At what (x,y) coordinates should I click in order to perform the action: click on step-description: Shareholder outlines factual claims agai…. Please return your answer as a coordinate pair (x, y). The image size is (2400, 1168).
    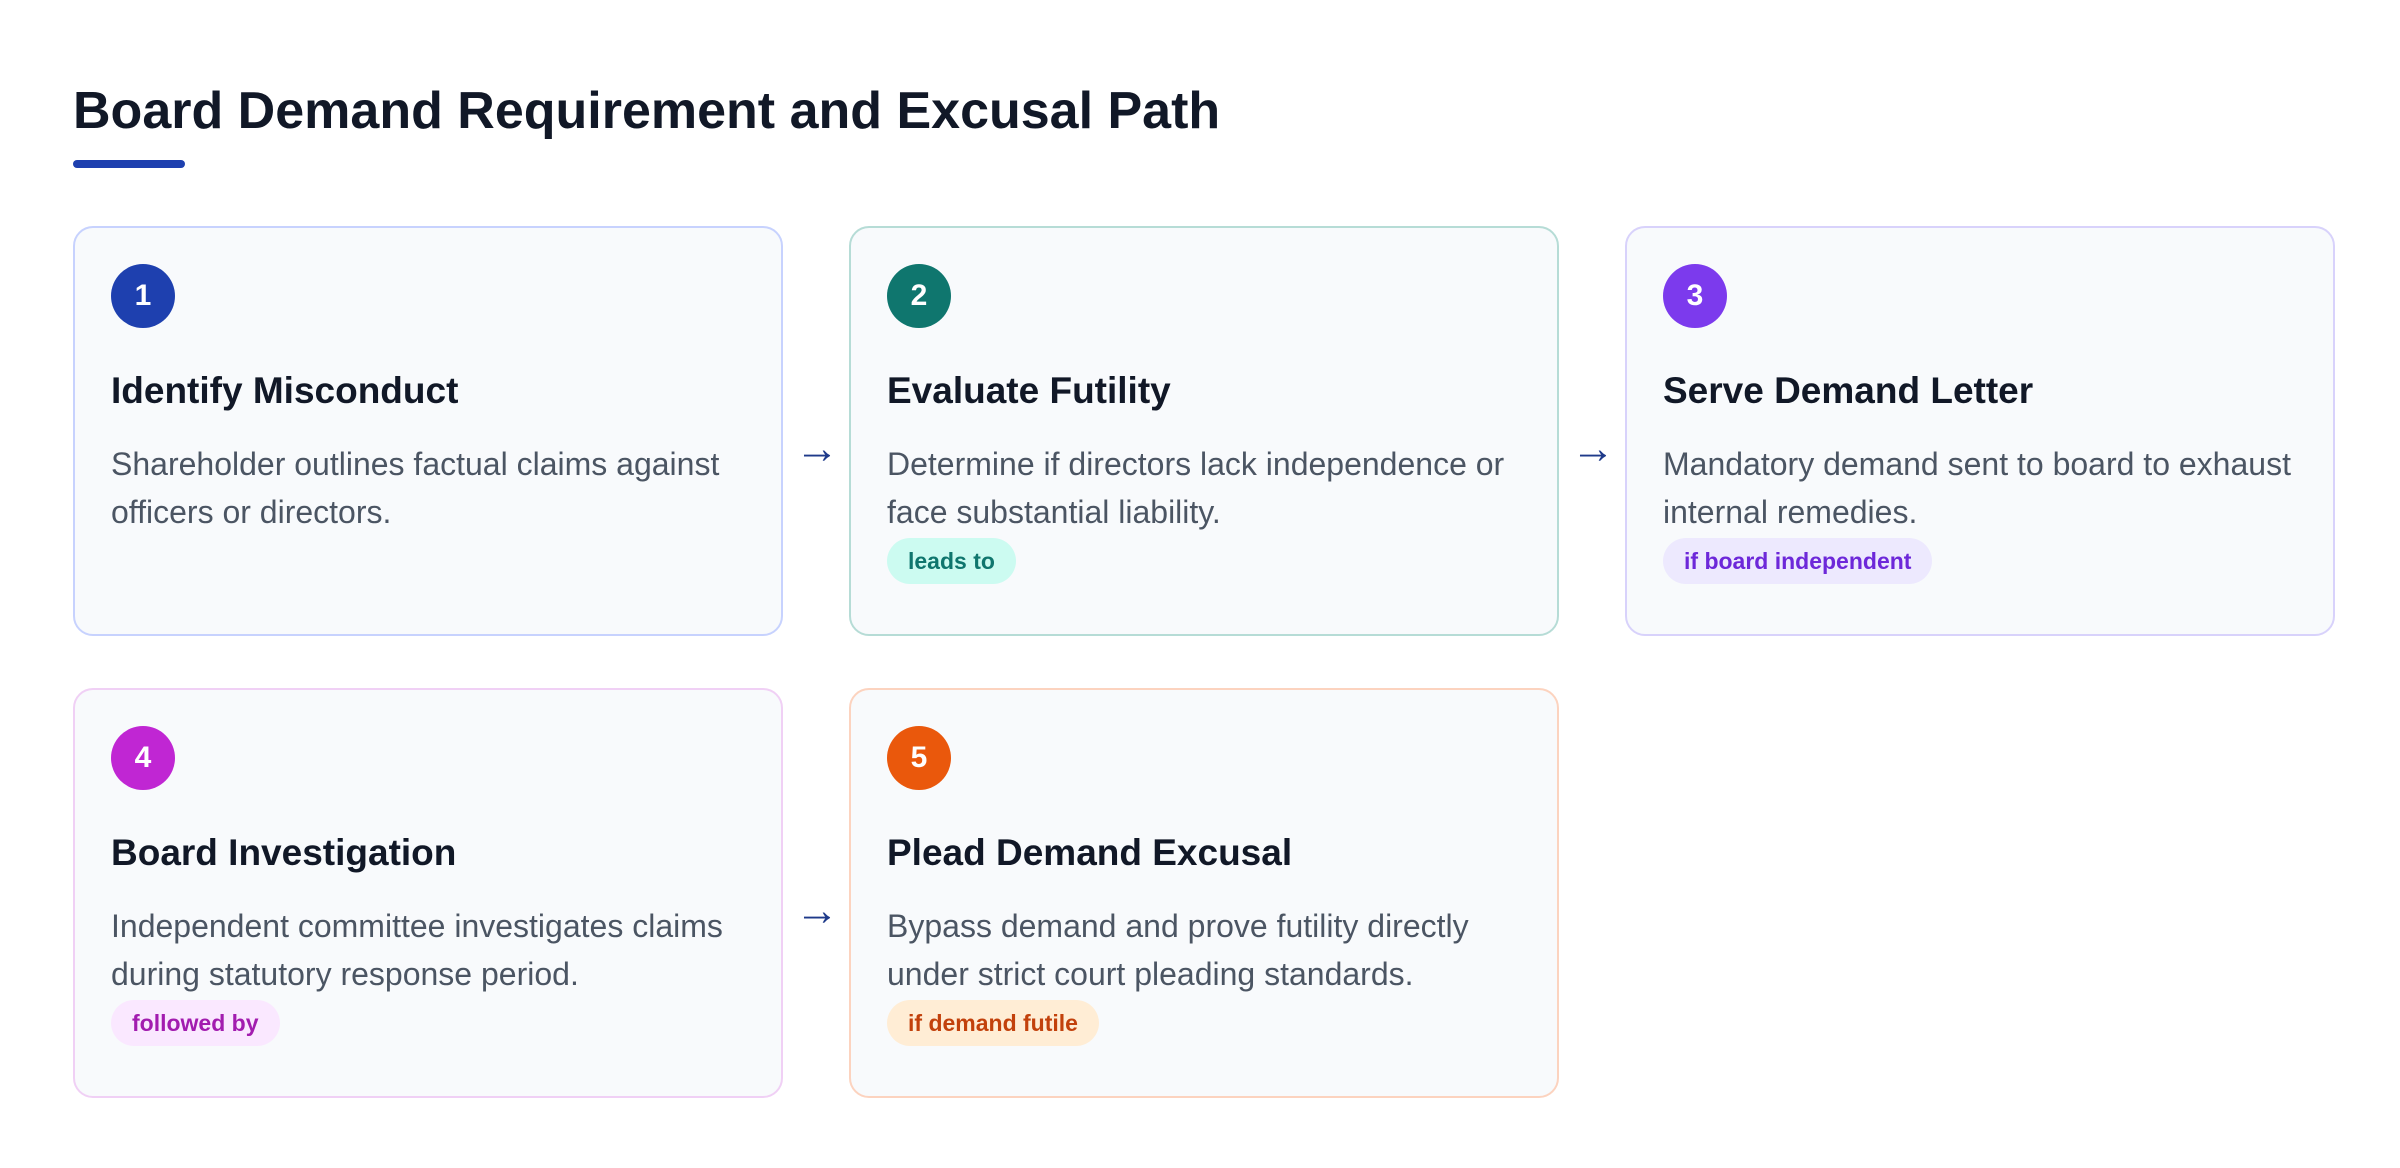
    Looking at the image, I should click on (415, 488).